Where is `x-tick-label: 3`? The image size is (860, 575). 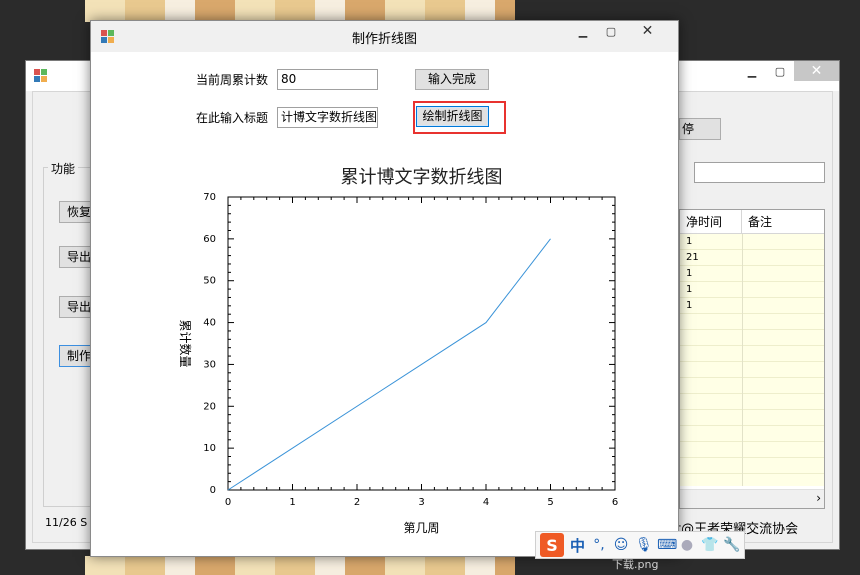
x-tick-label: 3 is located at coordinates (421, 502).